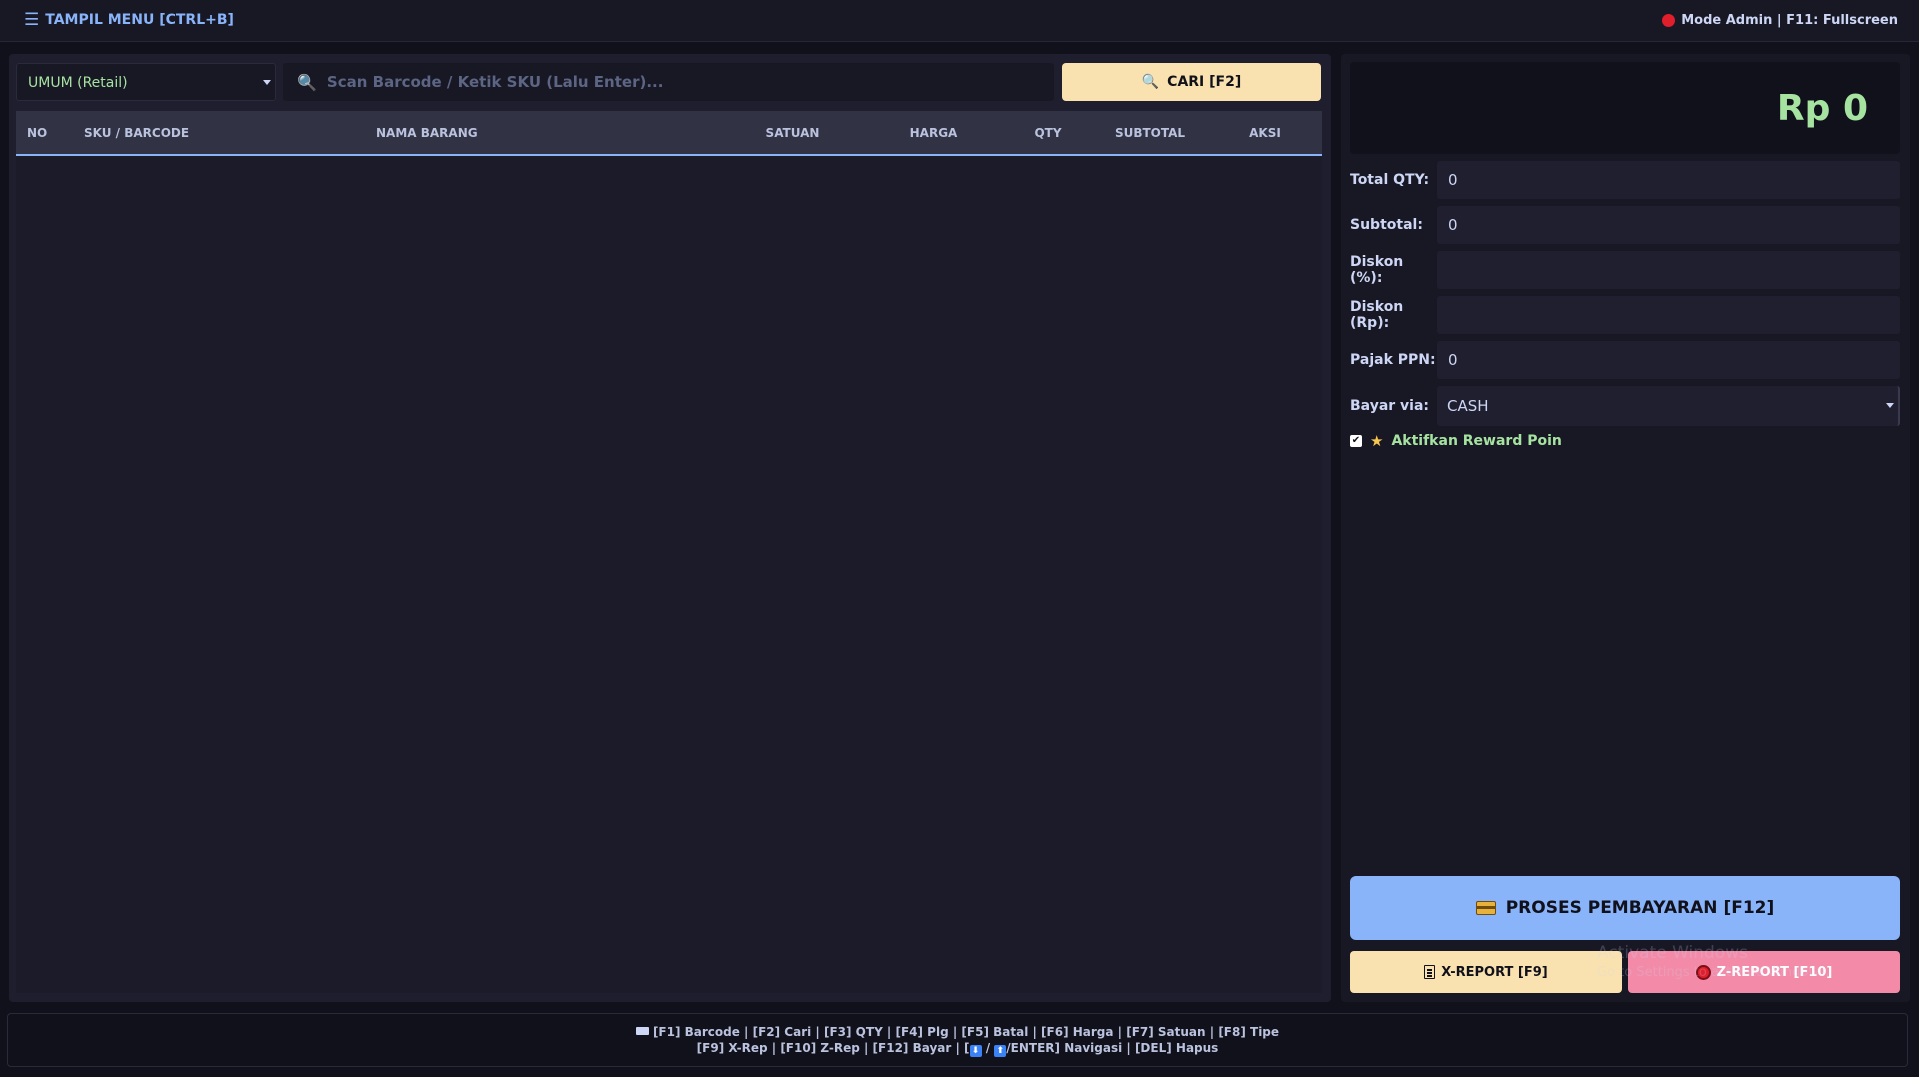 This screenshot has width=1919, height=1077. I want to click on barcode-input, so click(690, 82).